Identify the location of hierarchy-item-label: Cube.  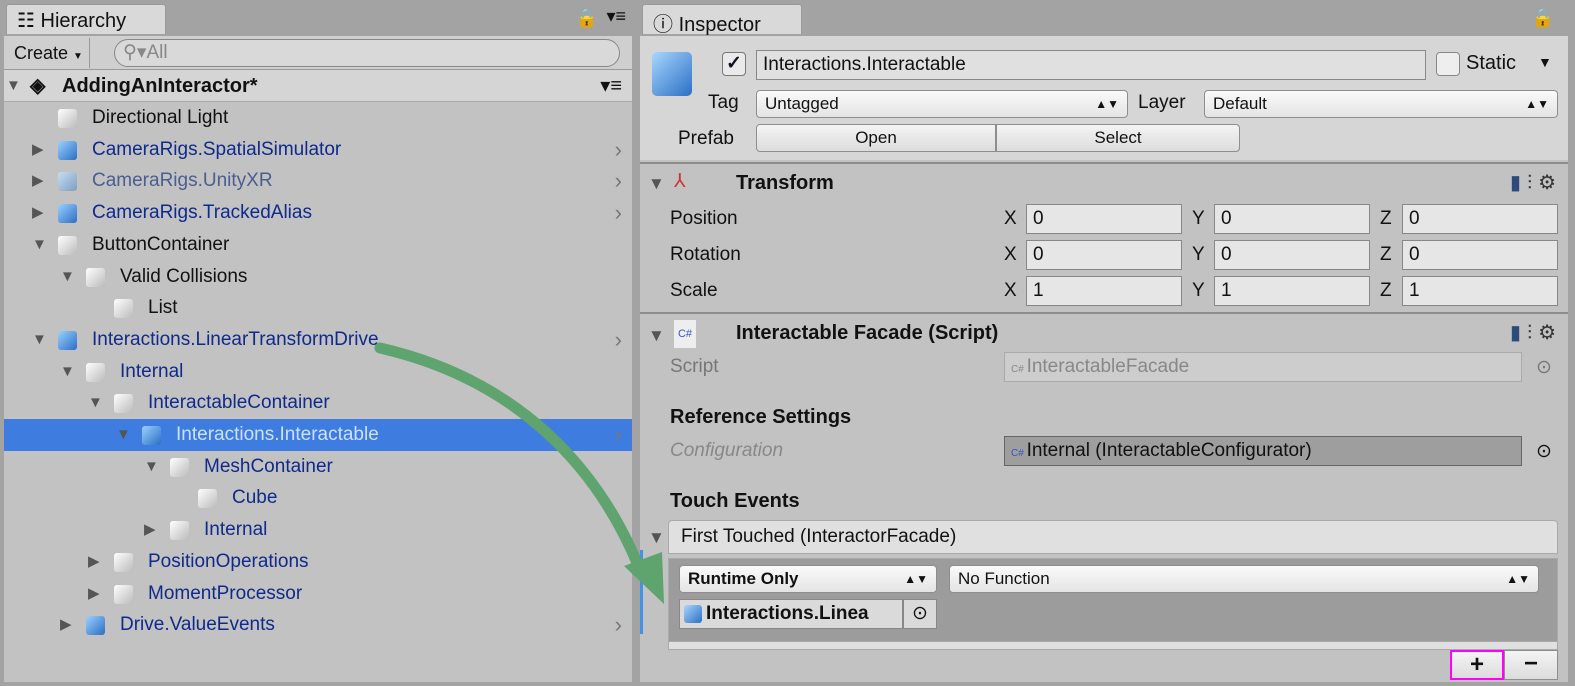
(255, 498).